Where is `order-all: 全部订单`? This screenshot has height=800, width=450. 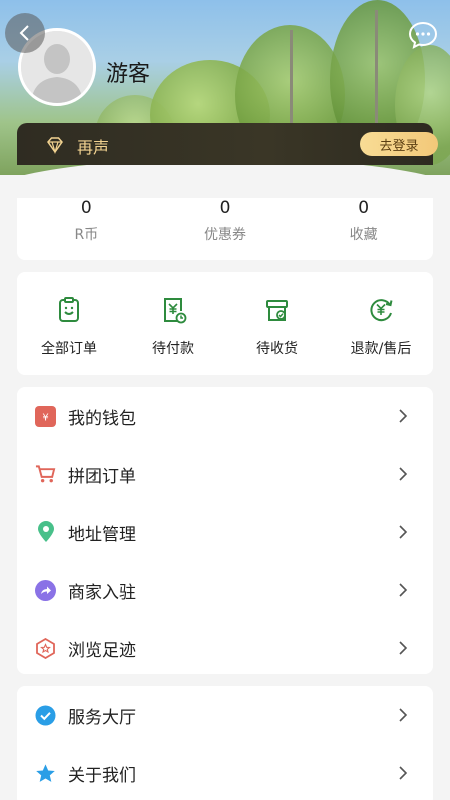 order-all: 全部订单 is located at coordinates (69, 323).